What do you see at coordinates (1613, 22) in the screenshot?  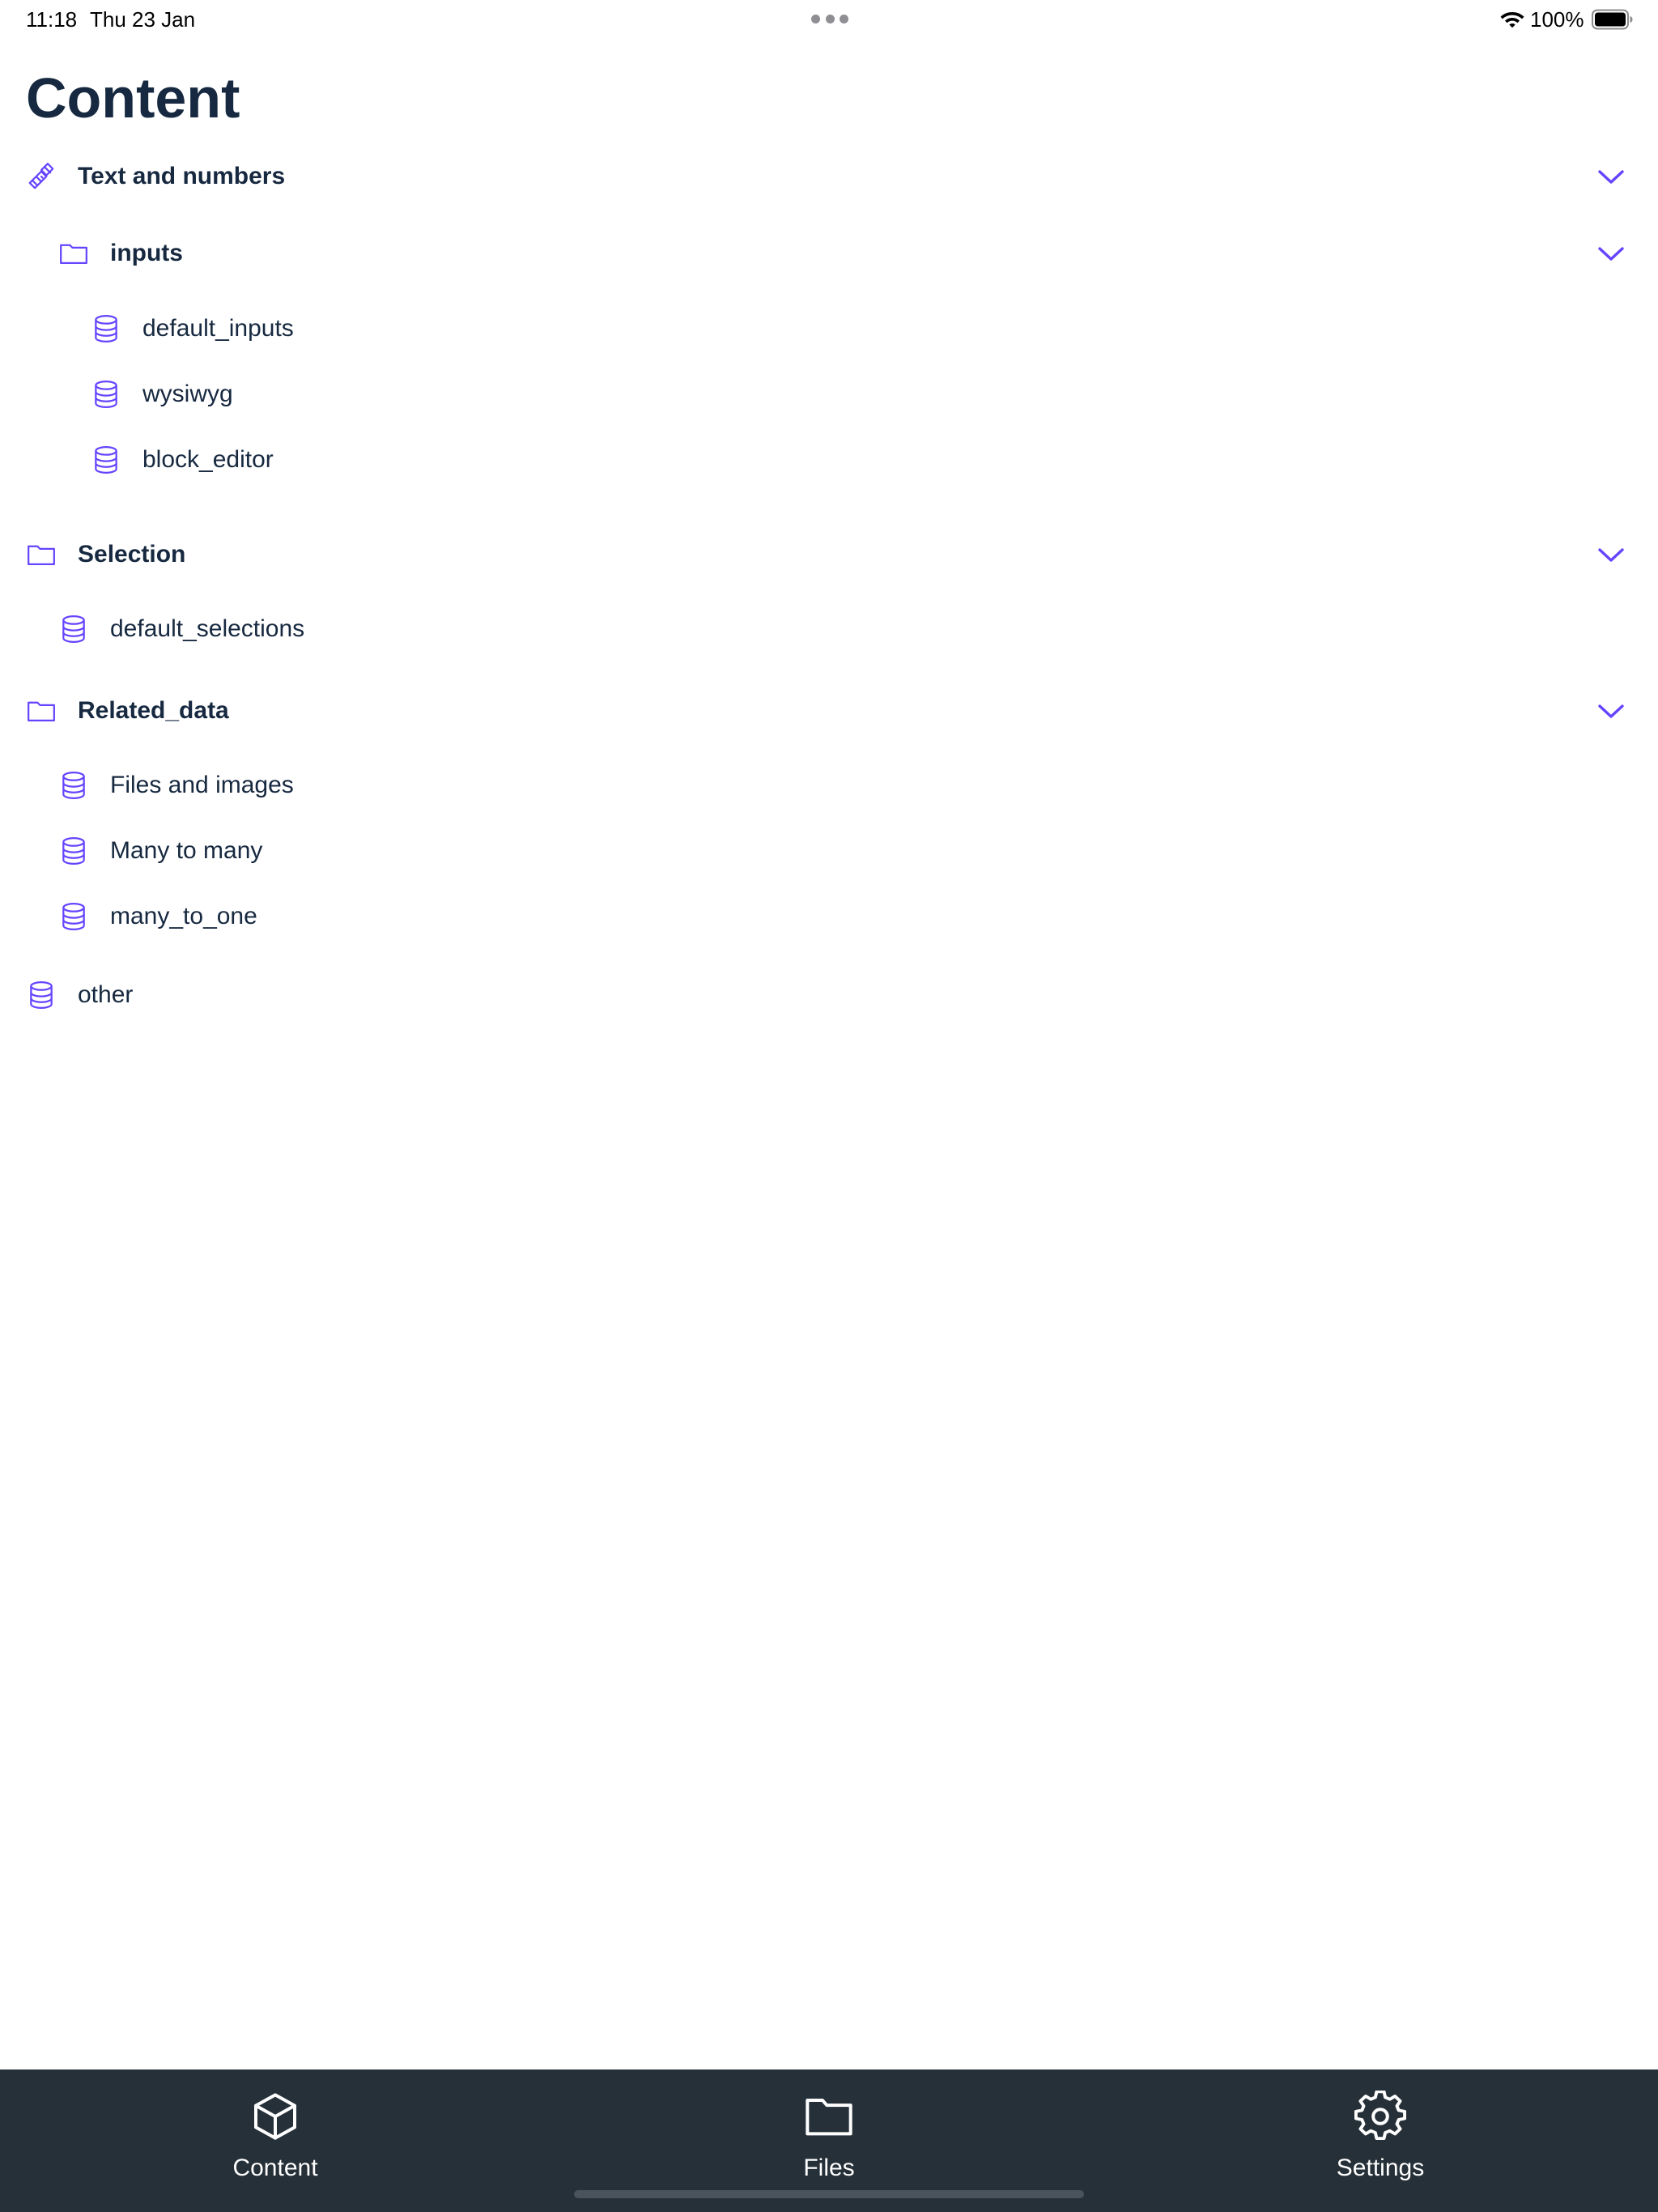 I see `battery-icon` at bounding box center [1613, 22].